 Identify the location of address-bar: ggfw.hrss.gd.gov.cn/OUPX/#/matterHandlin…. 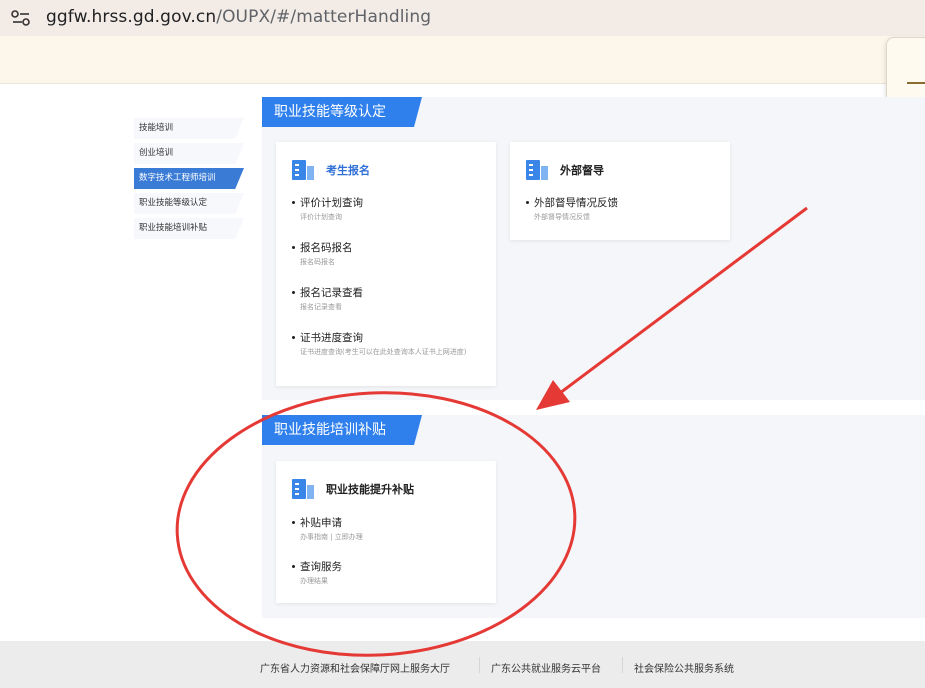
(462, 18).